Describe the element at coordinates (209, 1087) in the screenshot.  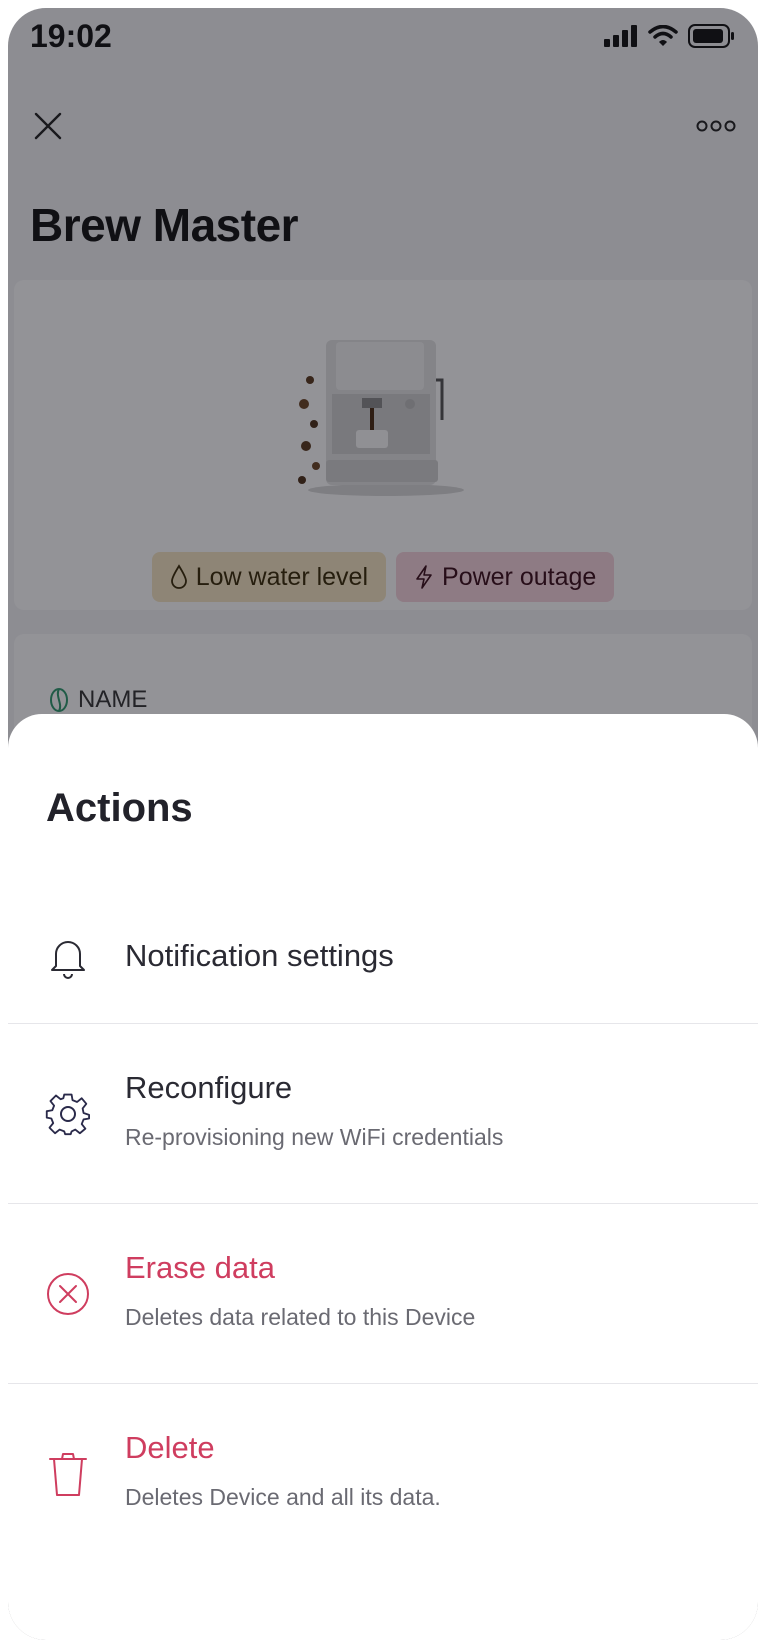
I see `action-title: Reconfigure` at that location.